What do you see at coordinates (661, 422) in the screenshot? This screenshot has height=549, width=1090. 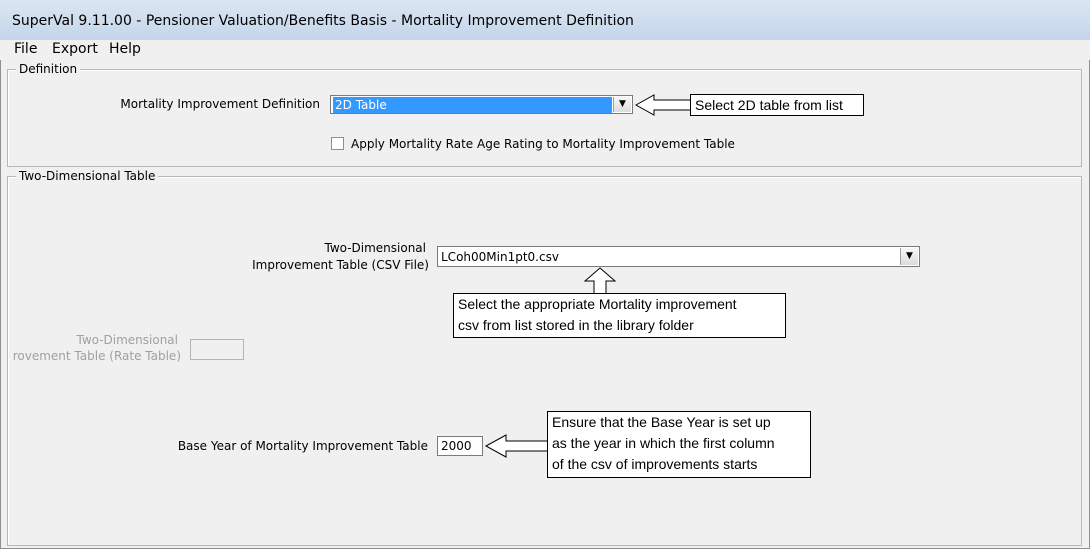 I see `callout-base-year-line1: Ensure that the Base Year is set up` at bounding box center [661, 422].